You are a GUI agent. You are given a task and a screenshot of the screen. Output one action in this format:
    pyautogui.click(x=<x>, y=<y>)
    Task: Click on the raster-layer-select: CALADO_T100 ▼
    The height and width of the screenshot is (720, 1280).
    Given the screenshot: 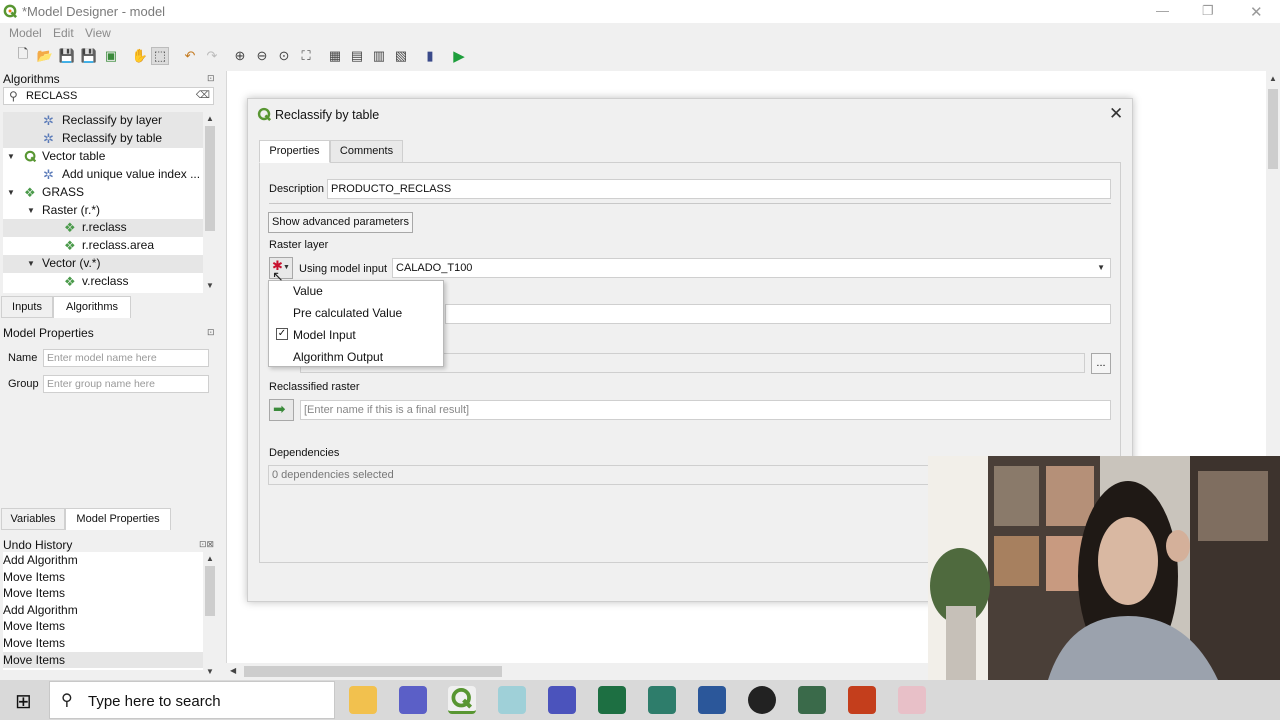 What is the action you would take?
    pyautogui.click(x=751, y=268)
    